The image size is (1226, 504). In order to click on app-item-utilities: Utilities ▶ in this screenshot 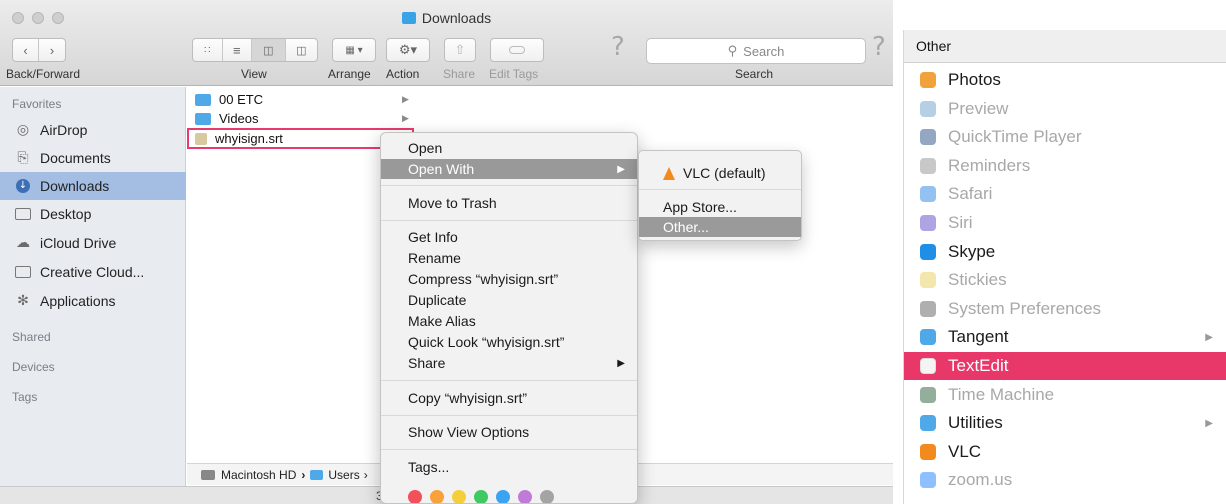, I will do `click(1065, 423)`.